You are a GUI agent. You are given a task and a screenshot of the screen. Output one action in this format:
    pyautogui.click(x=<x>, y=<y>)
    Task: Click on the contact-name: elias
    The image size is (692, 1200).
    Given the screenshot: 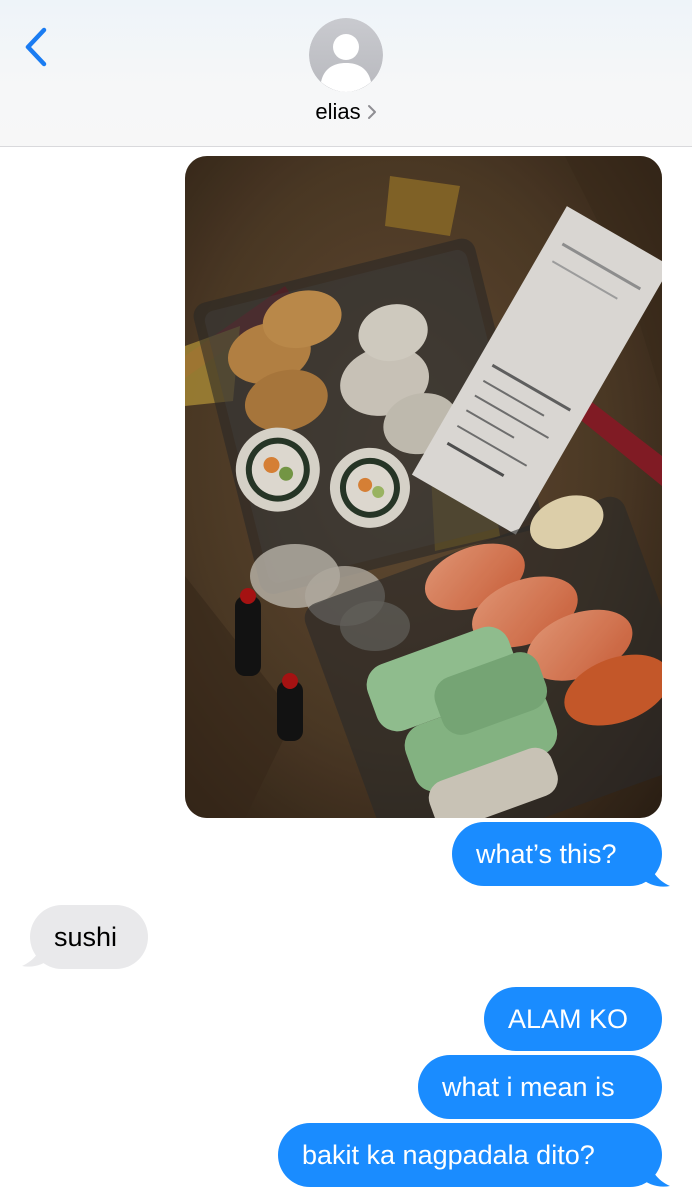 What is the action you would take?
    pyautogui.click(x=338, y=112)
    